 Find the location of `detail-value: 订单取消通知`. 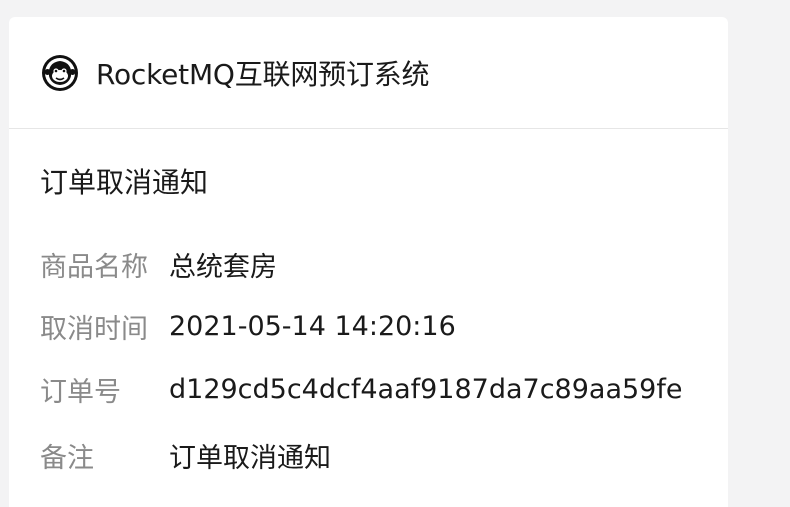

detail-value: 订单取消通知 is located at coordinates (250, 458).